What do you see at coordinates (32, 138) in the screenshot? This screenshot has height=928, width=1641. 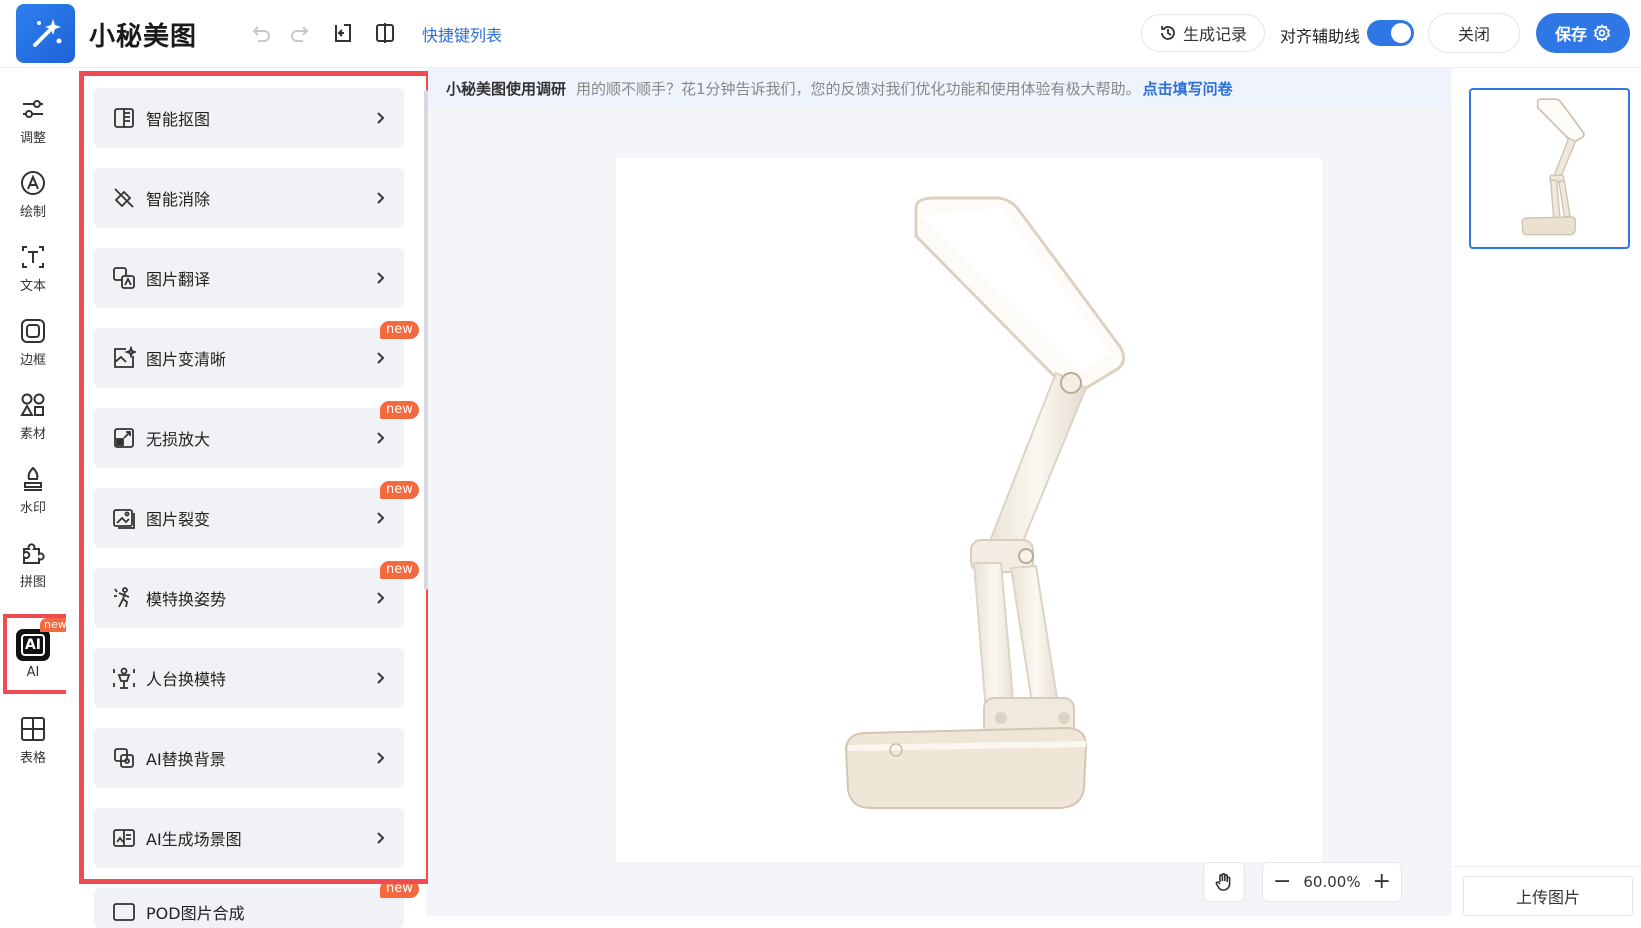 I see `nav-label: 调整` at bounding box center [32, 138].